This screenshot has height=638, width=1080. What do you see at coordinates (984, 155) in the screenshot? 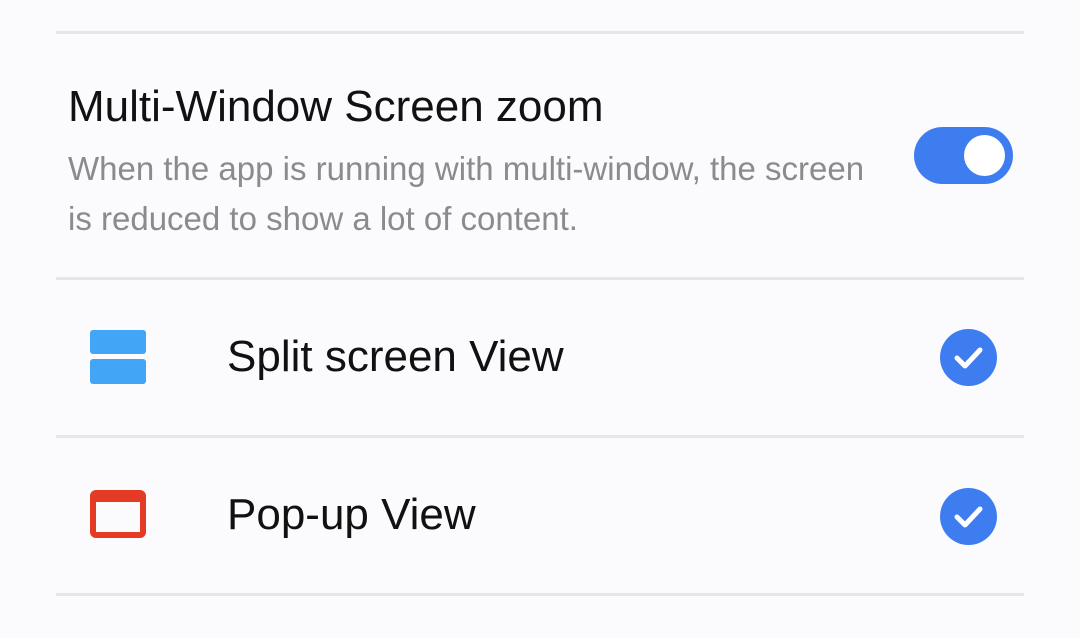
I see `toggle-knob` at bounding box center [984, 155].